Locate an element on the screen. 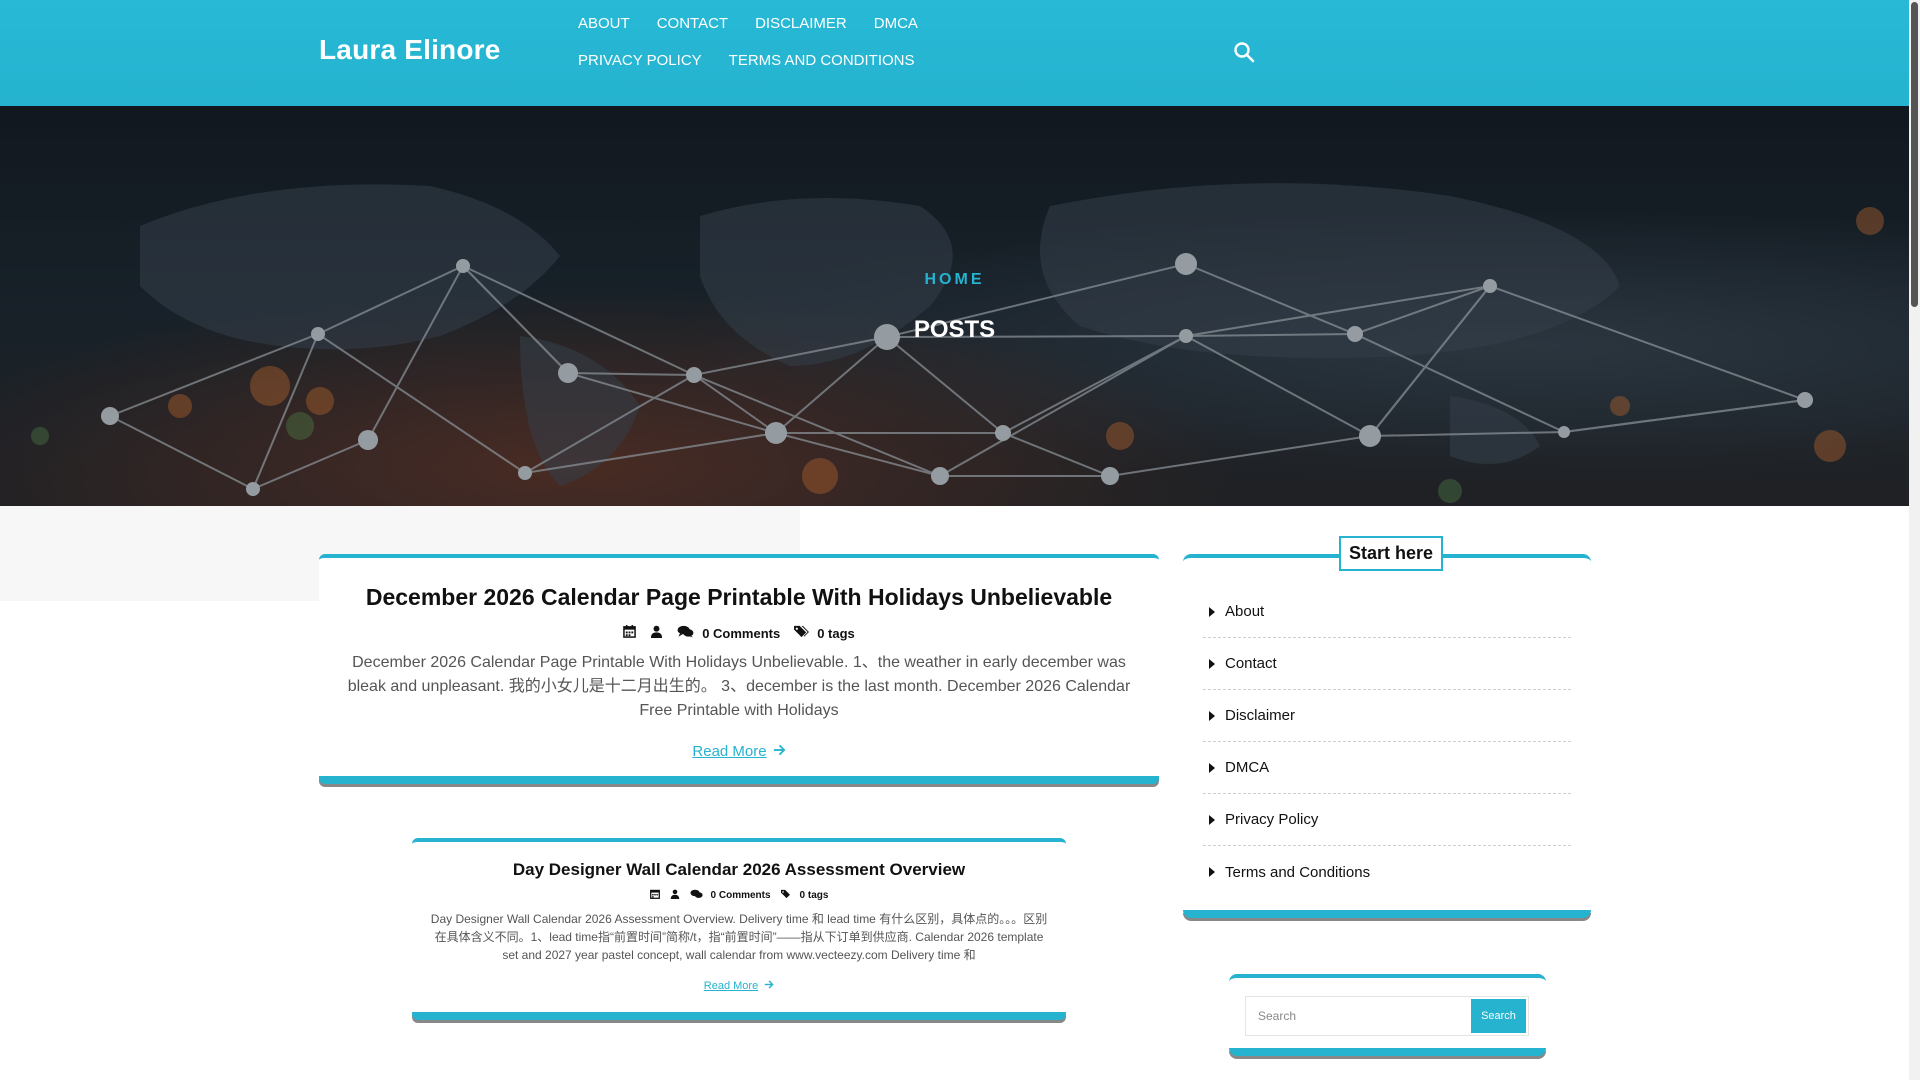 The height and width of the screenshot is (1080, 1920). nav-item-disclaimer: DISCLAIMER is located at coordinates (801, 23).